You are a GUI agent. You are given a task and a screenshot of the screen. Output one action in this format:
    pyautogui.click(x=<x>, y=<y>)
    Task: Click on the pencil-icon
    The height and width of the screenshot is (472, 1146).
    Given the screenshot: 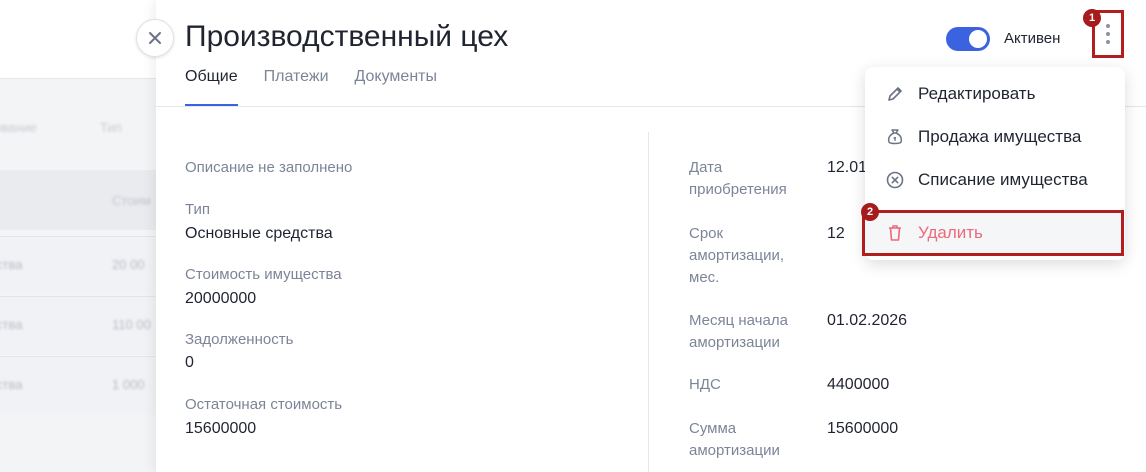 What is the action you would take?
    pyautogui.click(x=895, y=94)
    